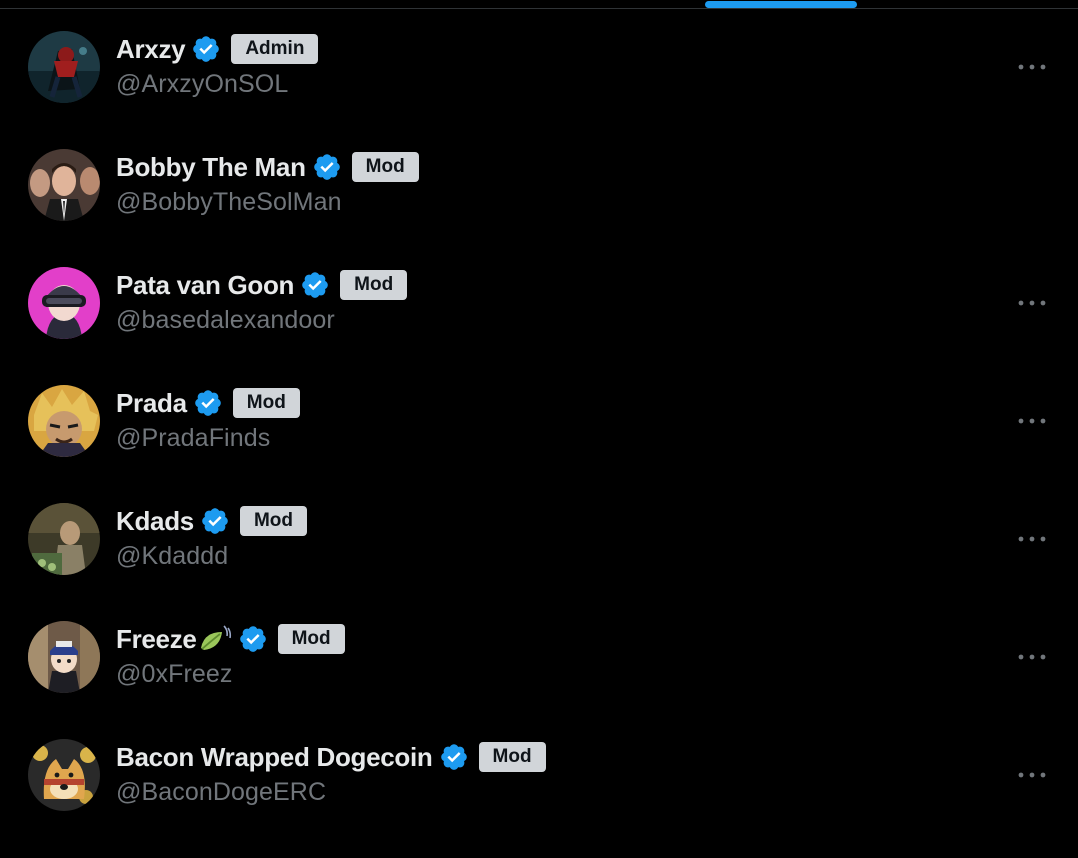 The width and height of the screenshot is (1078, 858). What do you see at coordinates (174, 674) in the screenshot?
I see `handle: @0xFreez` at bounding box center [174, 674].